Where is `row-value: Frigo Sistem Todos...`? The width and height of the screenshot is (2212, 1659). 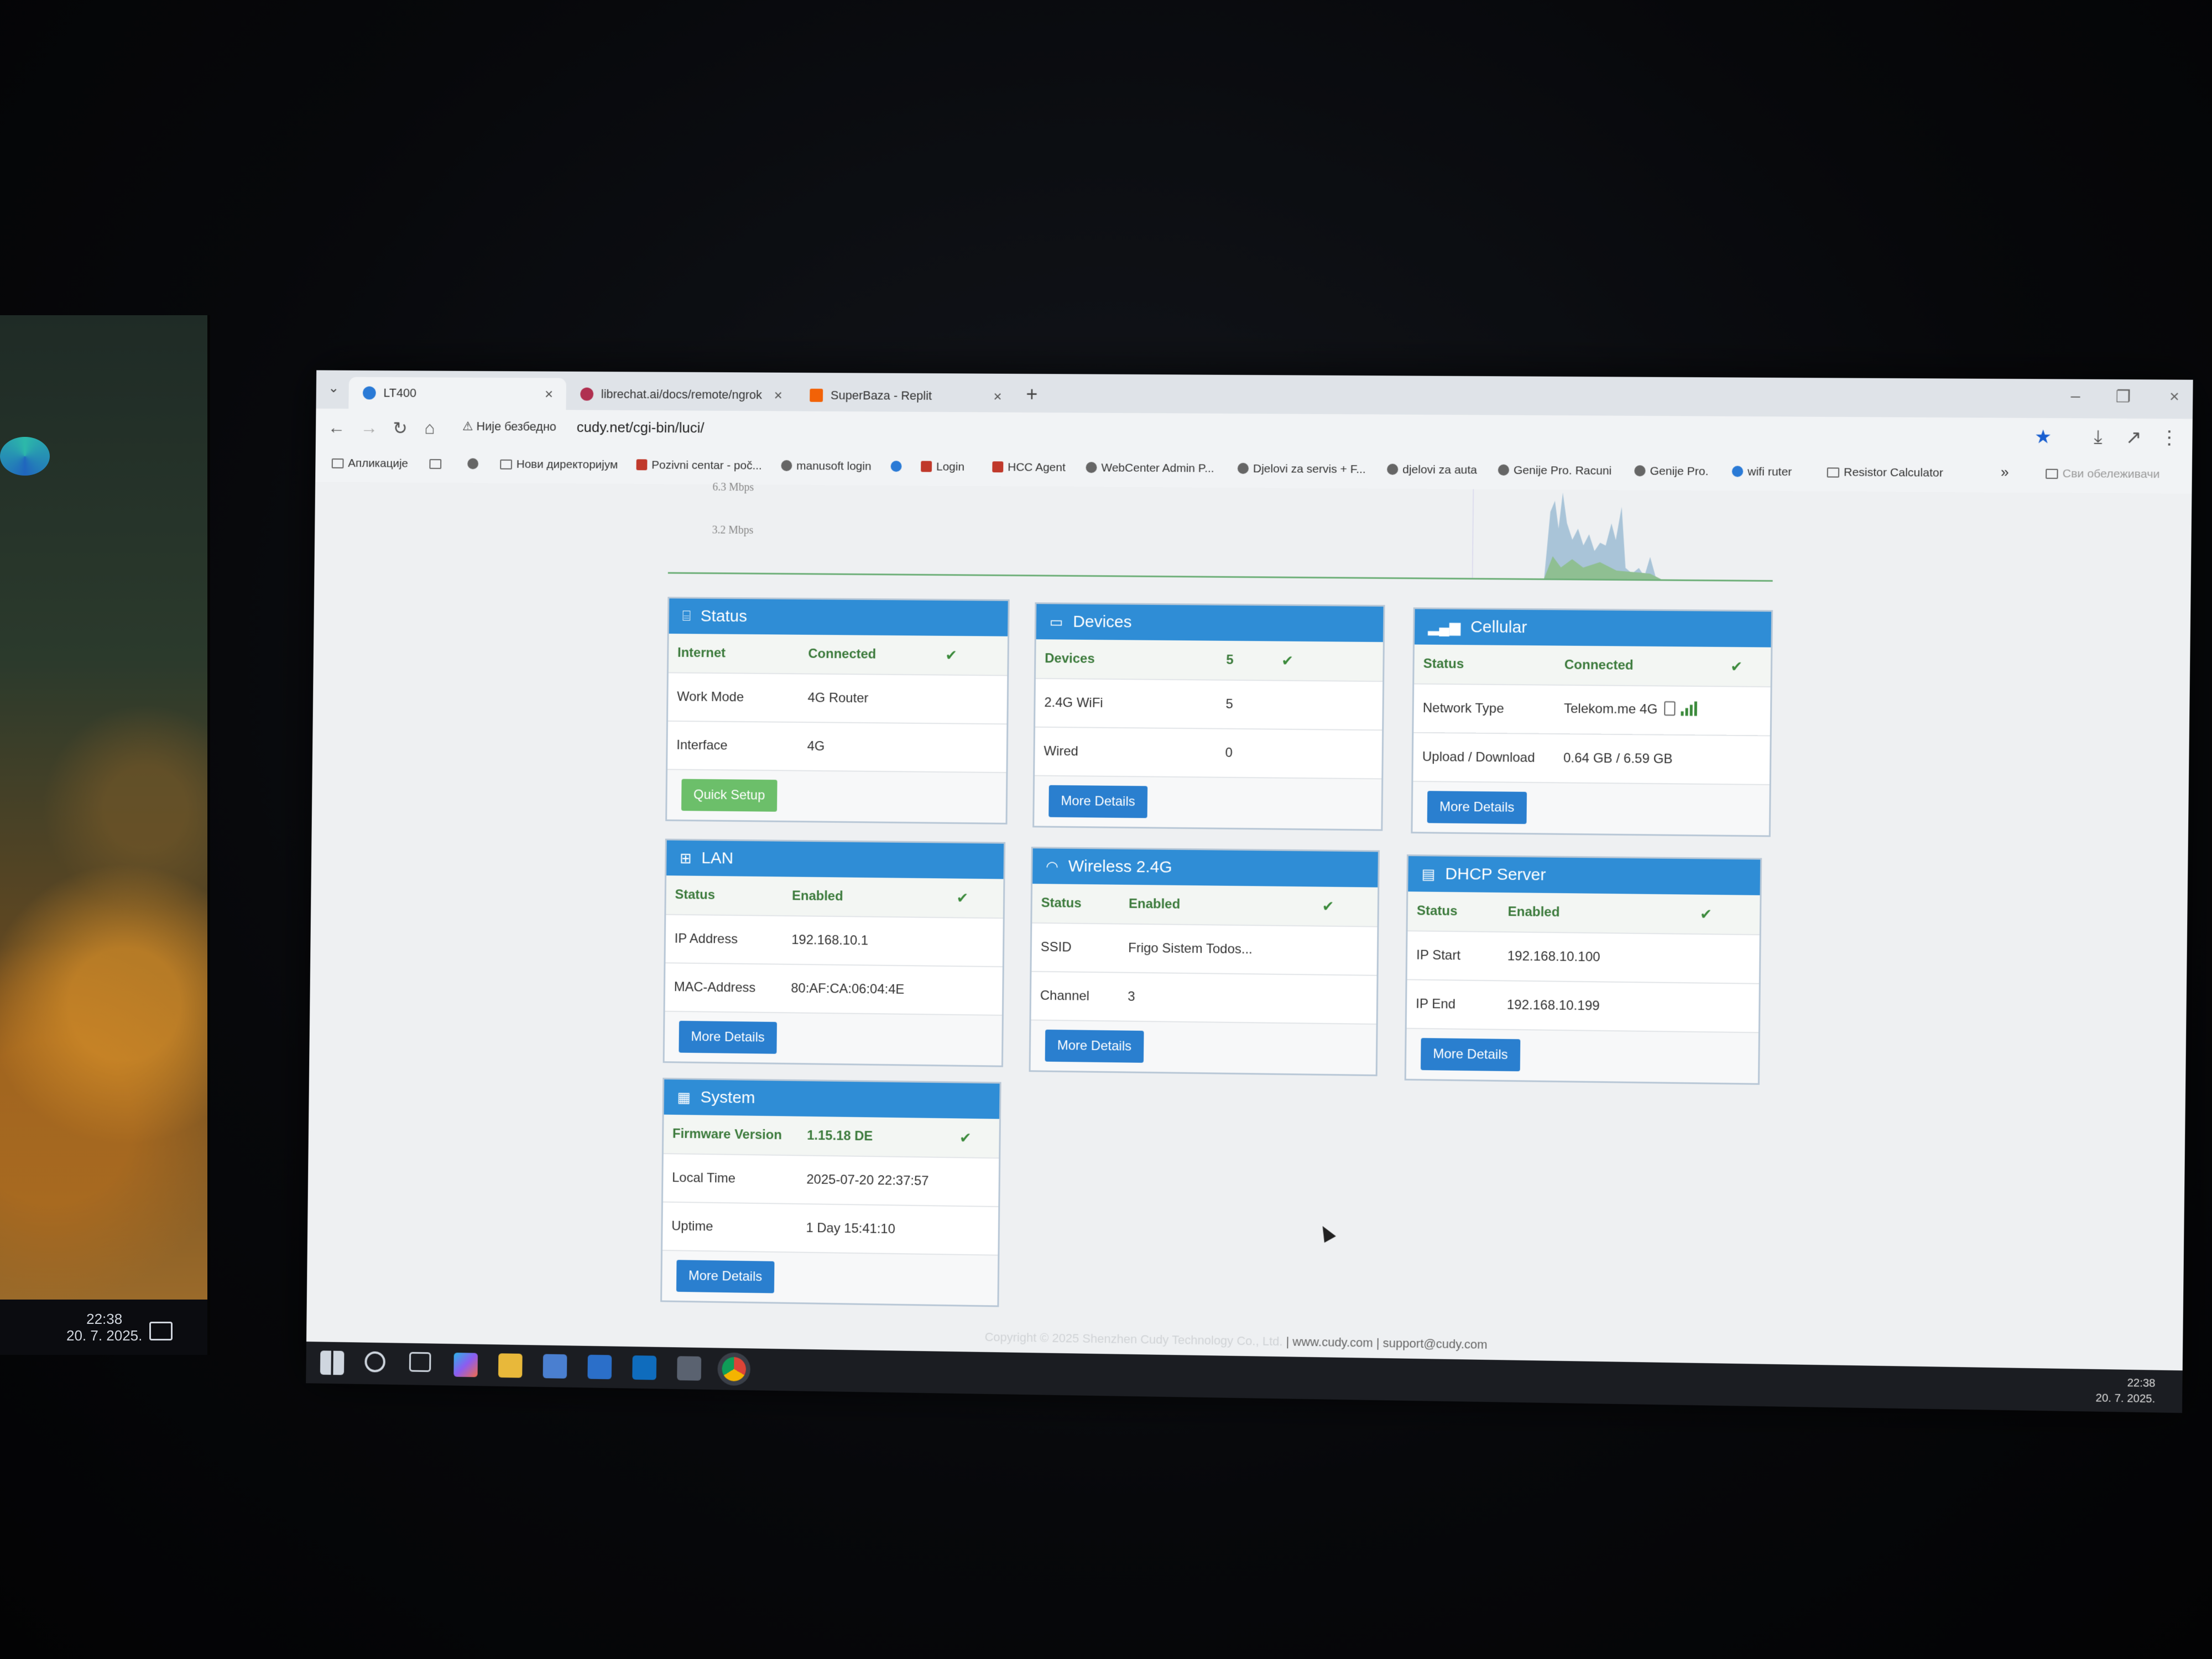
row-value: Frigo Sistem Todos... is located at coordinates (1190, 949).